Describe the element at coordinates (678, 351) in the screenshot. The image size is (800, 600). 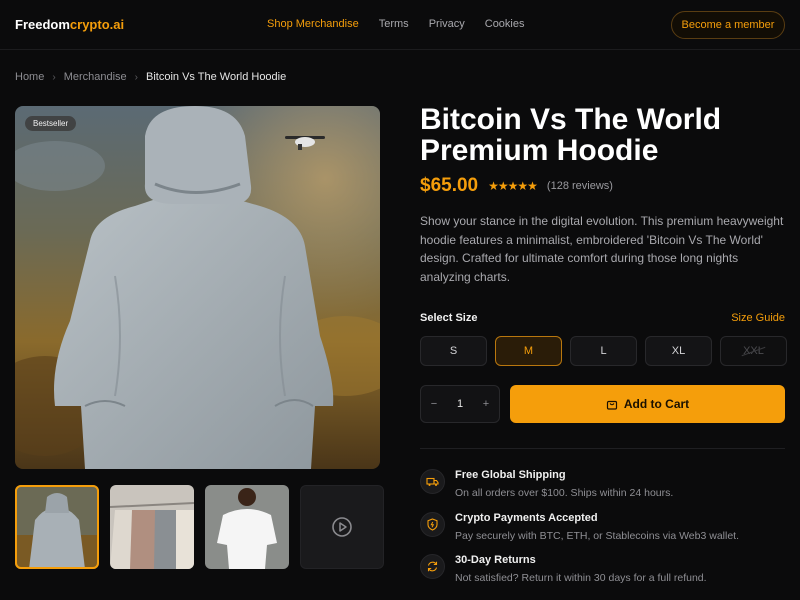
I see `size-option-xl: XL` at that location.